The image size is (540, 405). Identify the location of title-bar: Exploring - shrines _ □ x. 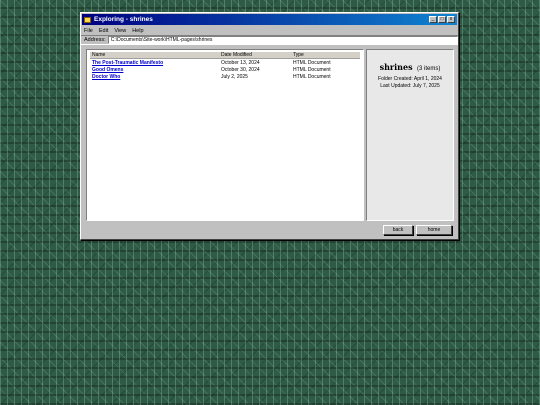
(269, 19).